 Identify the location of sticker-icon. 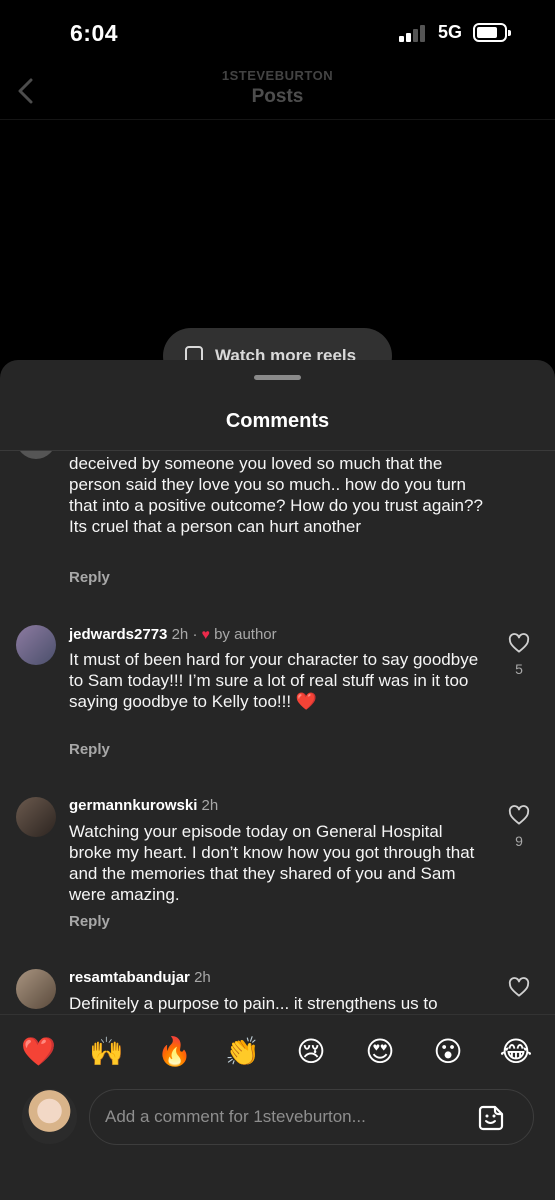
(491, 1118).